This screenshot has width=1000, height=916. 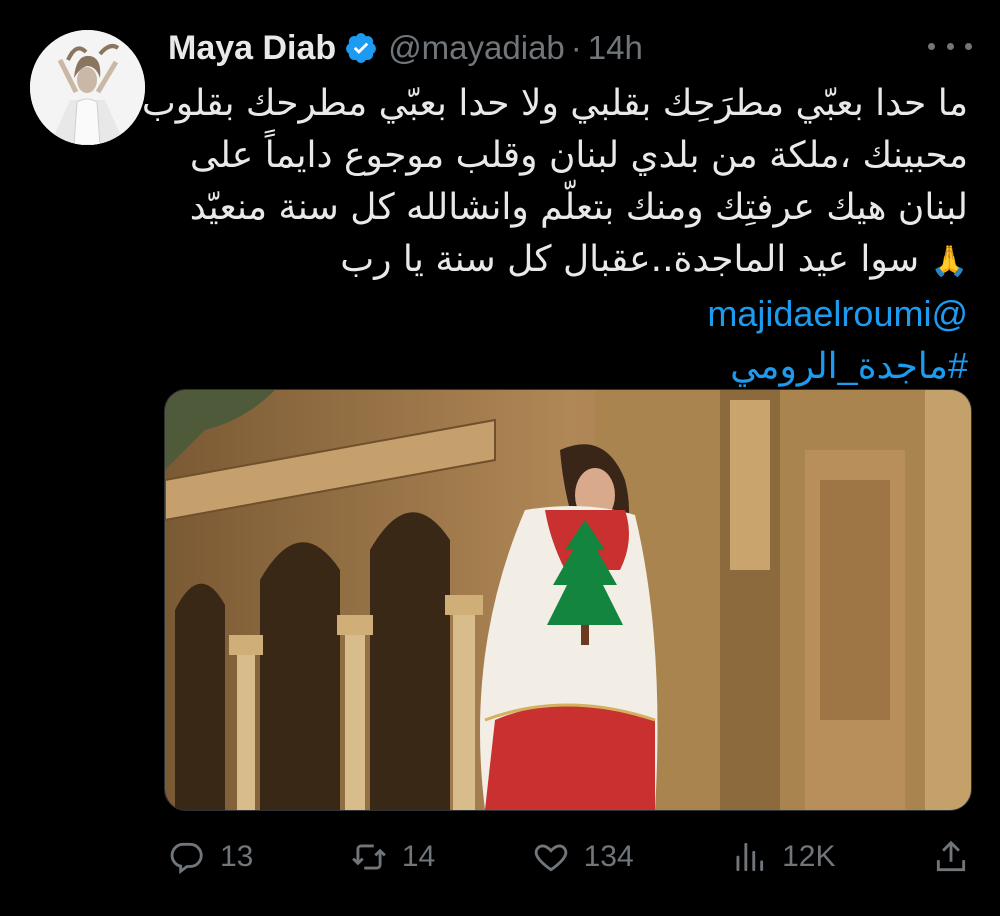 What do you see at coordinates (949, 261) in the screenshot?
I see `pray-emoji: 🙏` at bounding box center [949, 261].